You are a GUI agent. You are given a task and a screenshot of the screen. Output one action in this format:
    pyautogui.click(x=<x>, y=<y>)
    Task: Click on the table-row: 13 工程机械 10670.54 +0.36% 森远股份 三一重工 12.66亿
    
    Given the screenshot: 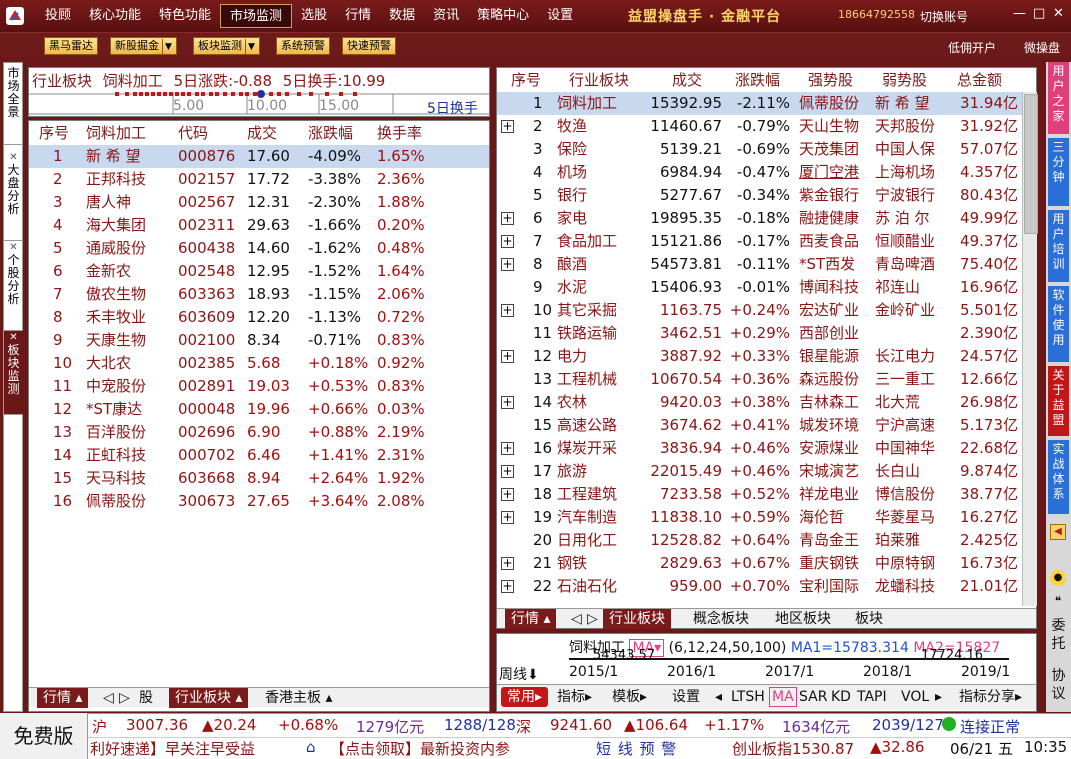 What is the action you would take?
    pyautogui.click(x=759, y=379)
    